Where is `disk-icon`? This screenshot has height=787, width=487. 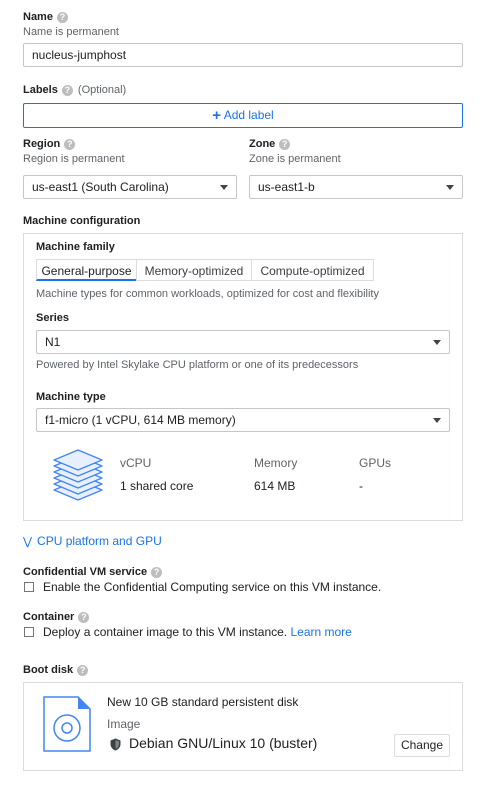 disk-icon is located at coordinates (67, 724).